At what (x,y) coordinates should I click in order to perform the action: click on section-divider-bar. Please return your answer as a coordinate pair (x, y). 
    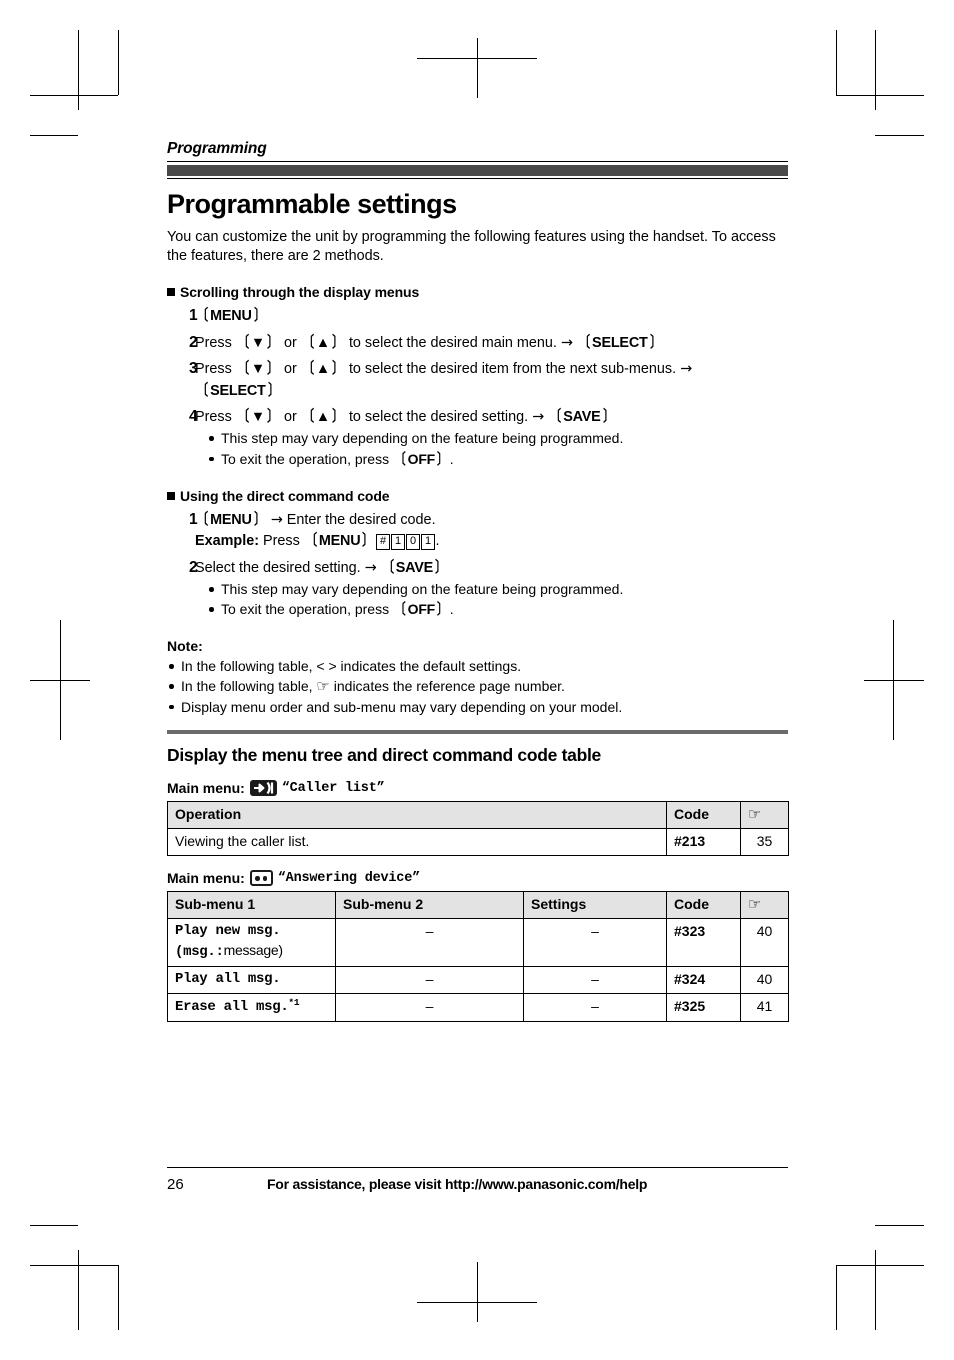
    Looking at the image, I should click on (477, 732).